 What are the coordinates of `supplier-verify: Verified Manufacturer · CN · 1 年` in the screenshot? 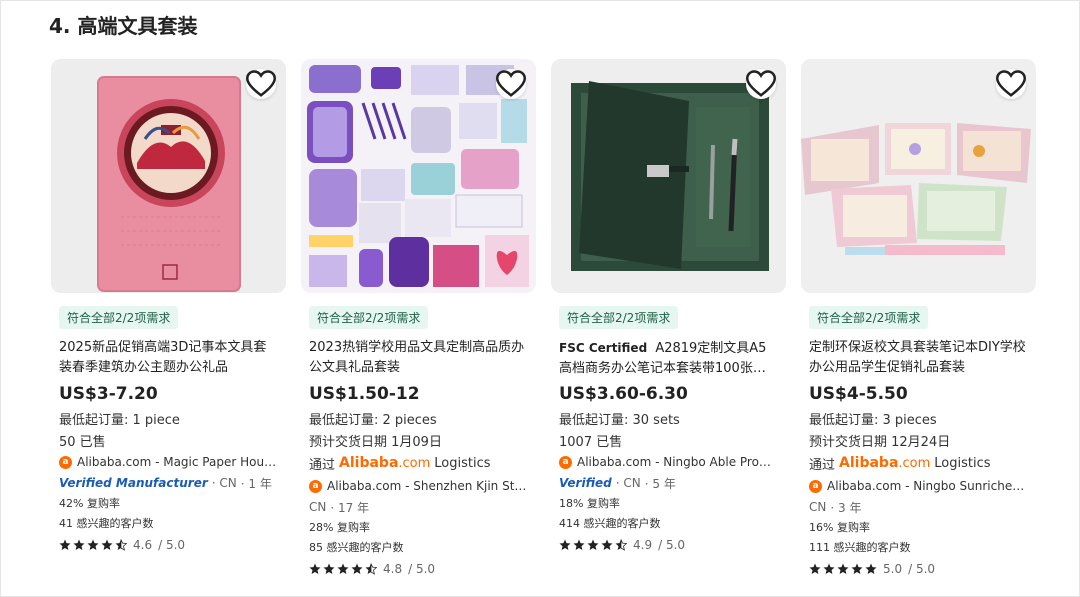 It's located at (168, 483).